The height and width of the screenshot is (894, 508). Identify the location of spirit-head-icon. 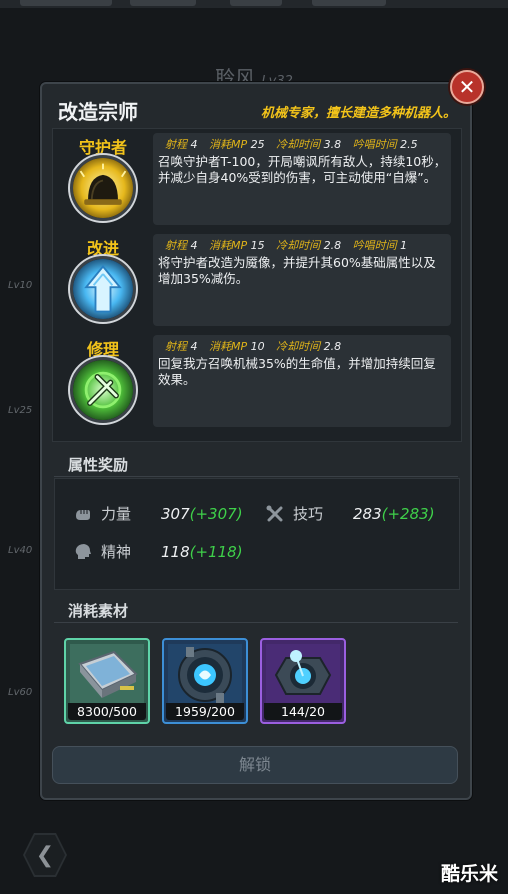
(83, 551).